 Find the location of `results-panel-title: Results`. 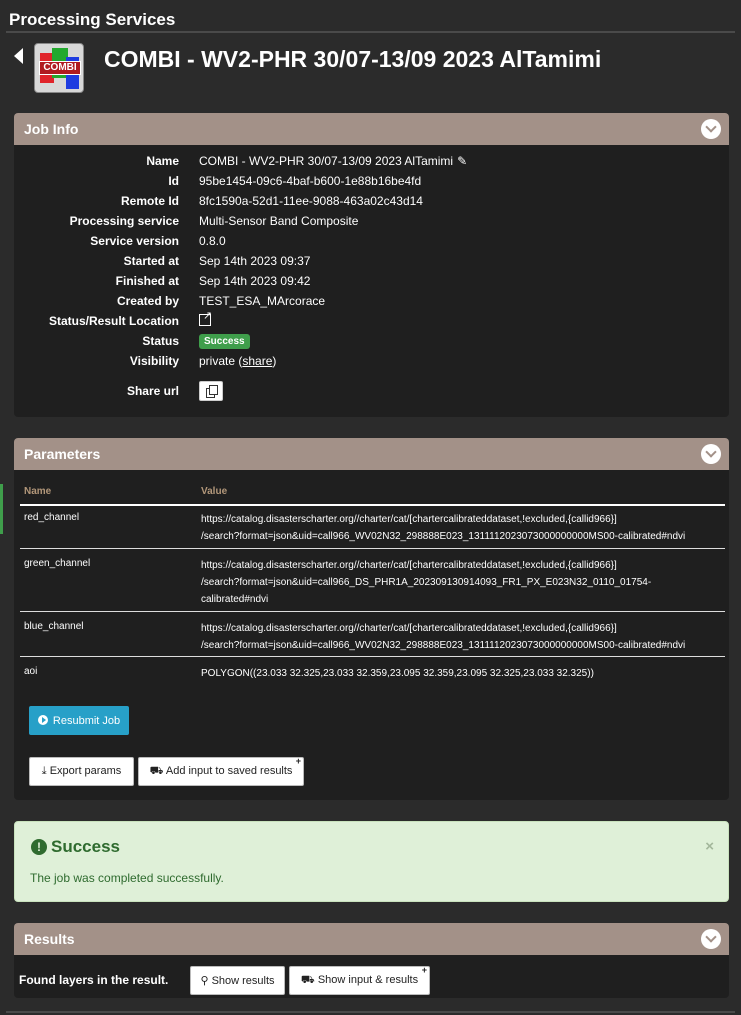

results-panel-title: Results is located at coordinates (49, 939).